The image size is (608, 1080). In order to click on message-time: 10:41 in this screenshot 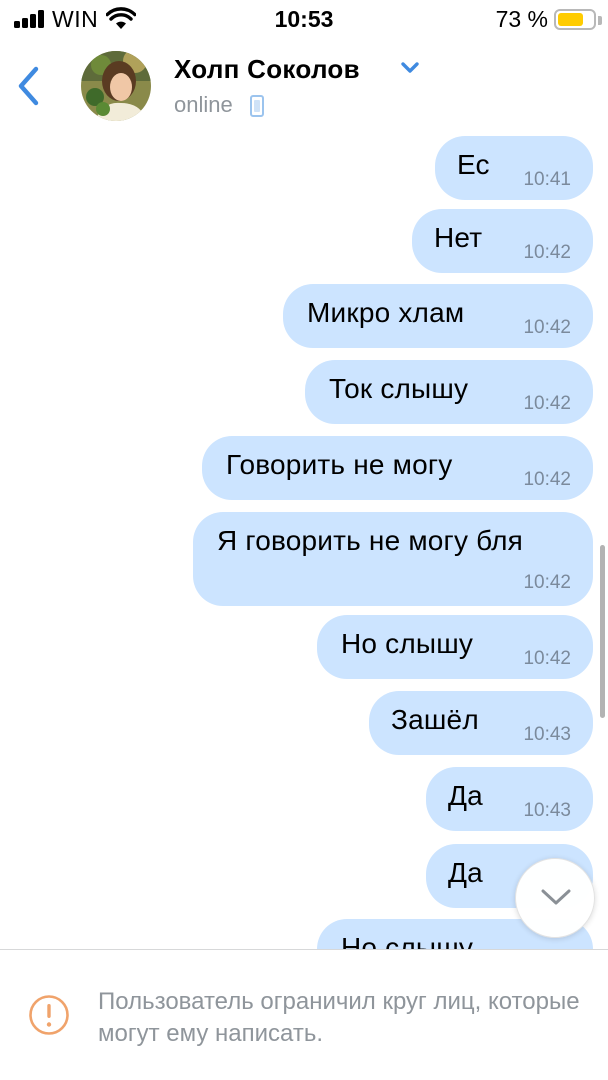, I will do `click(547, 179)`.